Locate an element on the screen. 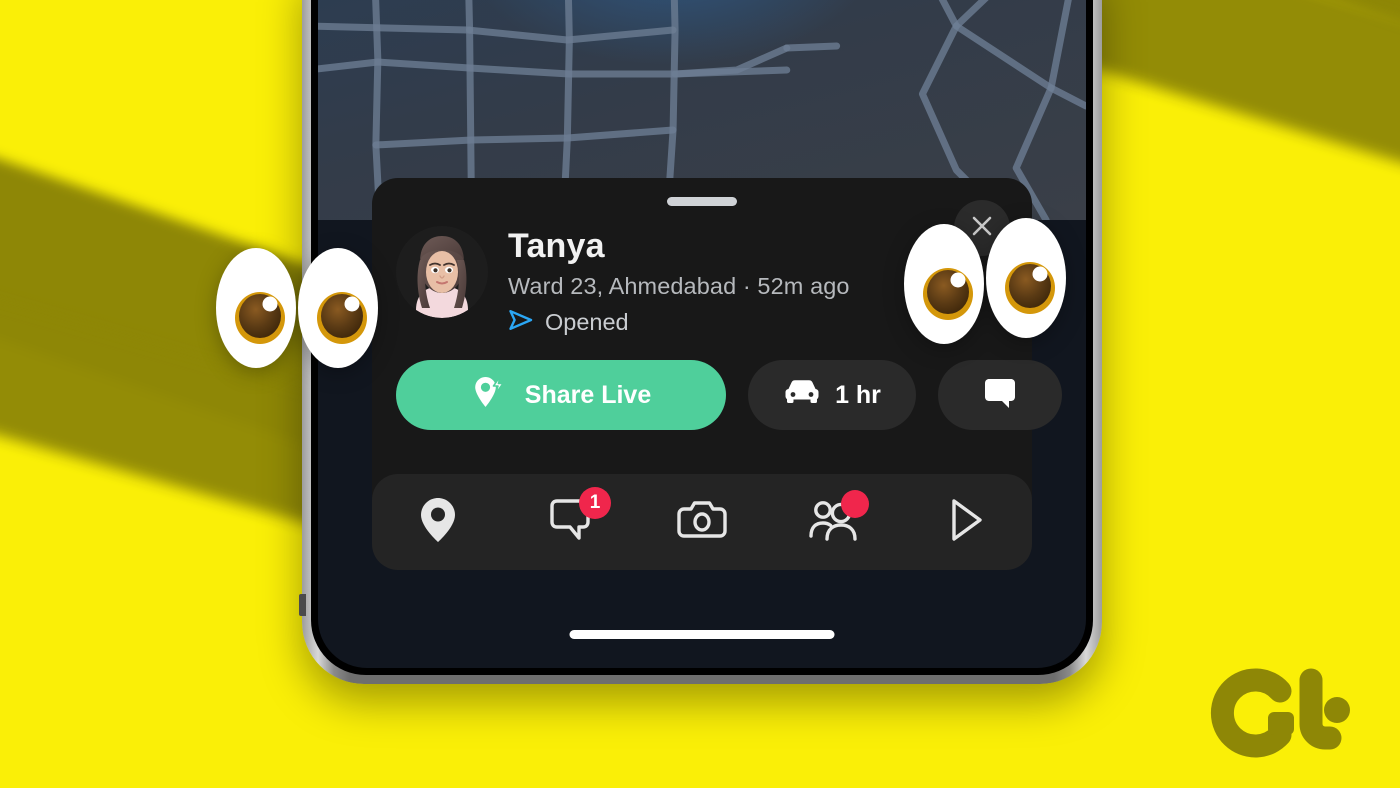 This screenshot has height=788, width=1400. car-icon is located at coordinates (802, 395).